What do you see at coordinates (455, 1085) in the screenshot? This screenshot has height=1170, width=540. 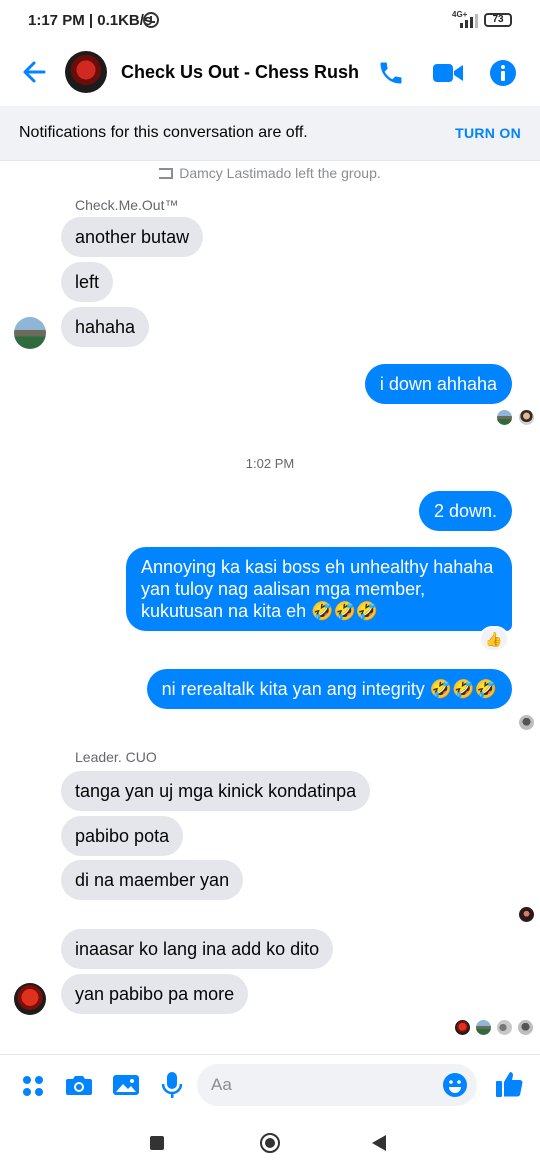 I see `emoji-icon` at bounding box center [455, 1085].